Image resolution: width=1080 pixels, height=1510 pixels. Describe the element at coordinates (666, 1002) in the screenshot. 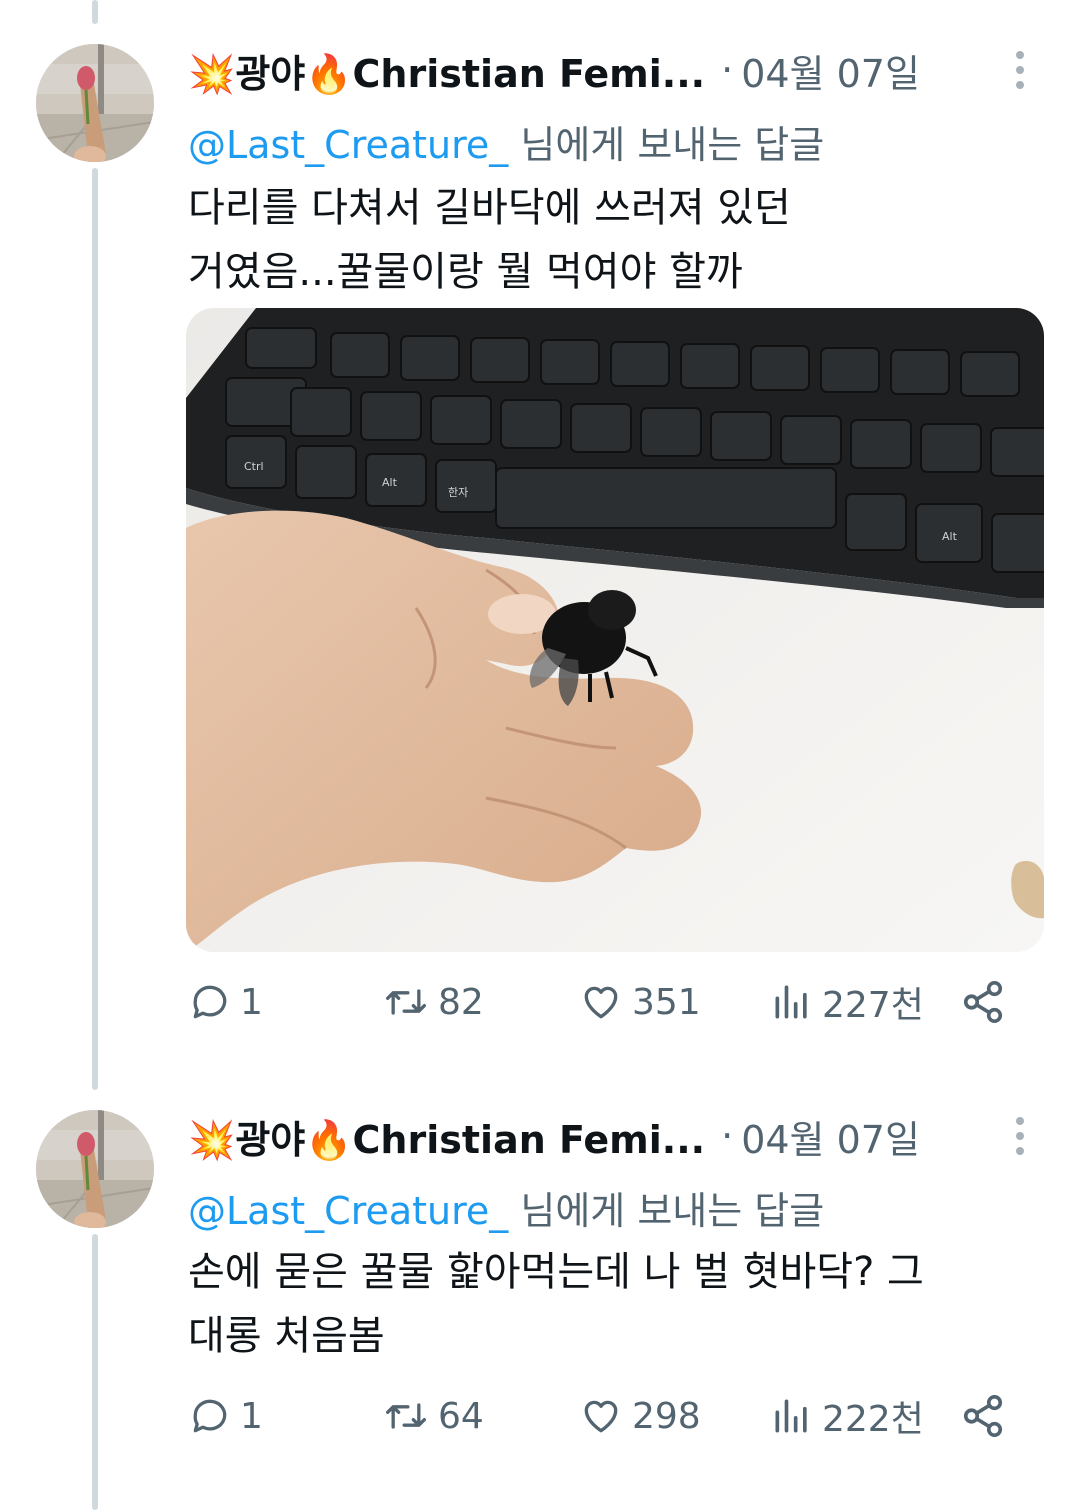

I see `like-count: 351` at that location.